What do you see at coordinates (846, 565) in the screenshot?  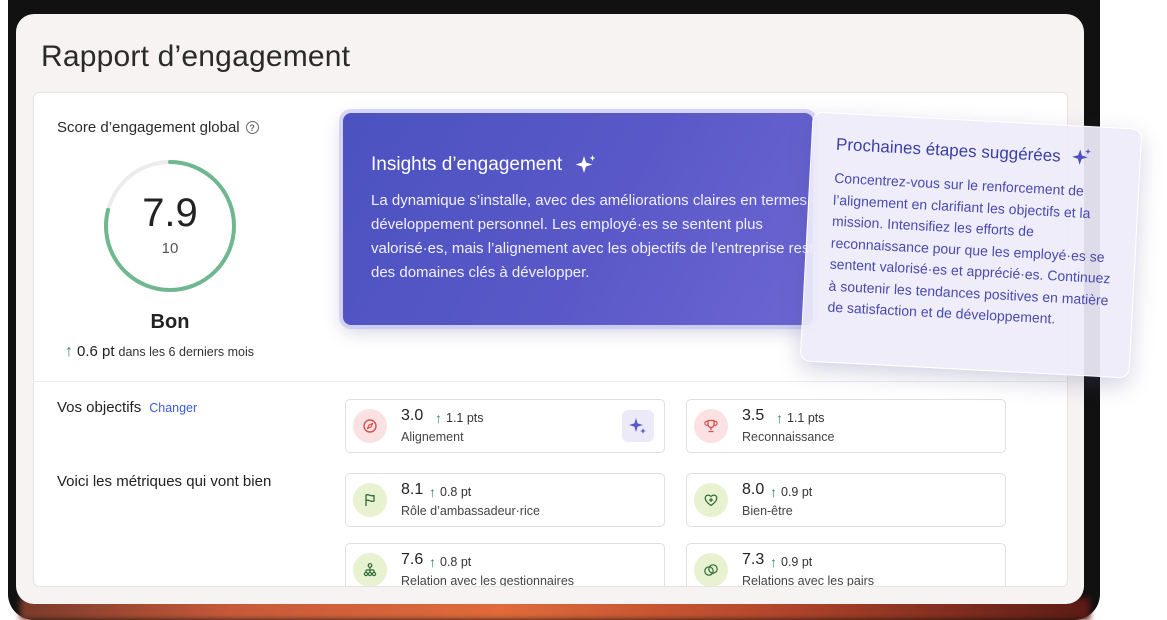 I see `metric-card-peers: 7.3 ↑ 0.9 pt Relations avec les pairs` at bounding box center [846, 565].